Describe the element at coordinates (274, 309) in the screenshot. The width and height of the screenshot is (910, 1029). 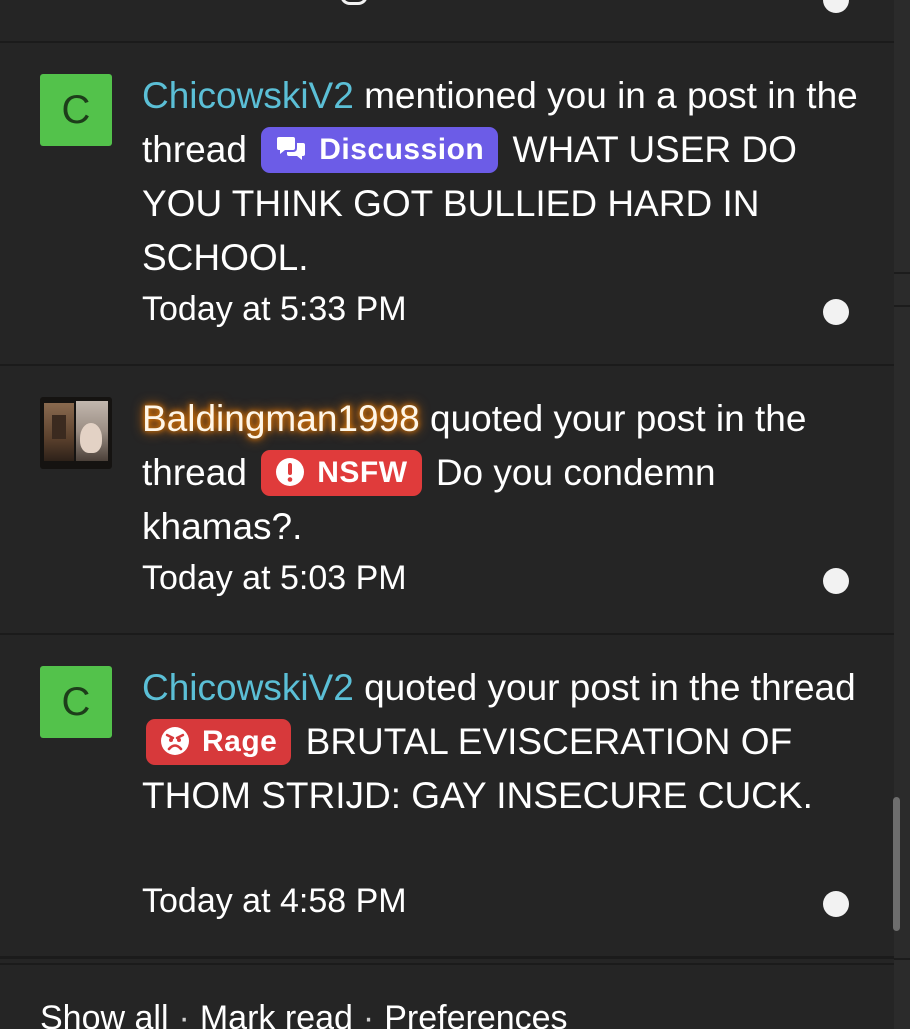
I see `alert-time: Today at 5:33 PM` at that location.